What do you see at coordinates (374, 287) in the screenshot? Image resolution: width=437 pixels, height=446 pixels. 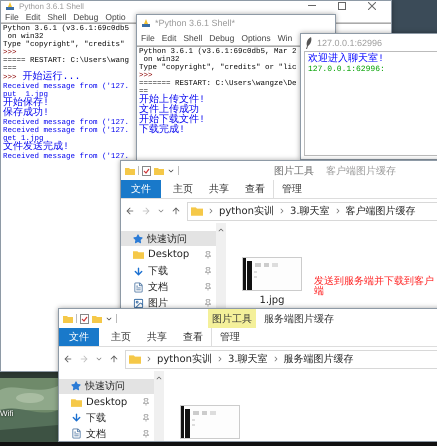 I see `annotation-text: 发送到服务端并下载到客户端` at bounding box center [374, 287].